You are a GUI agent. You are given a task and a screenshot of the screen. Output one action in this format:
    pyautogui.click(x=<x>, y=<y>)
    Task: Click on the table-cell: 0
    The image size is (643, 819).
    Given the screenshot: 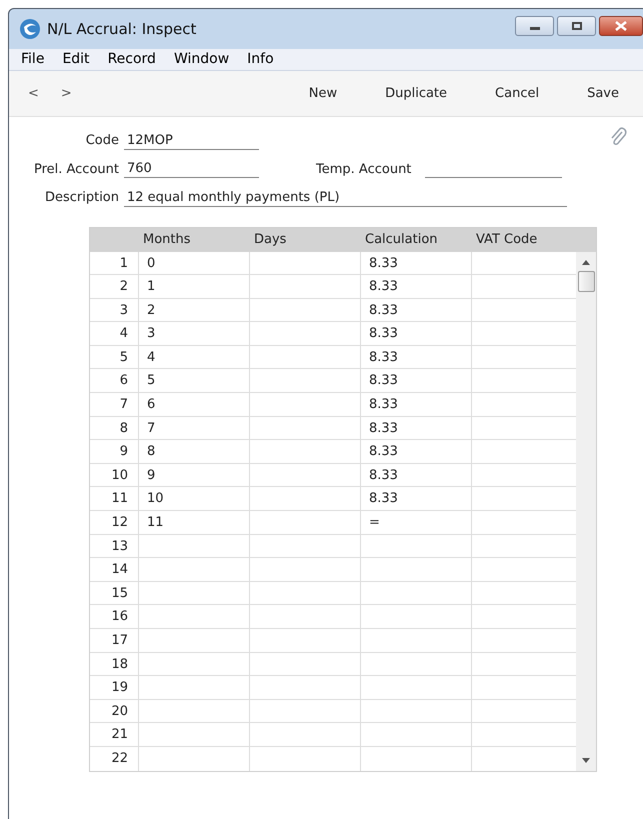 What is the action you would take?
    pyautogui.click(x=151, y=263)
    